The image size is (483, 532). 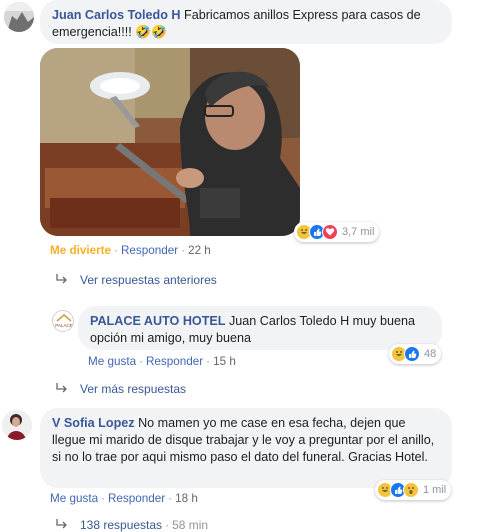 What do you see at coordinates (158, 321) in the screenshot?
I see `comment-author: PALACE AUTO HOTEL` at bounding box center [158, 321].